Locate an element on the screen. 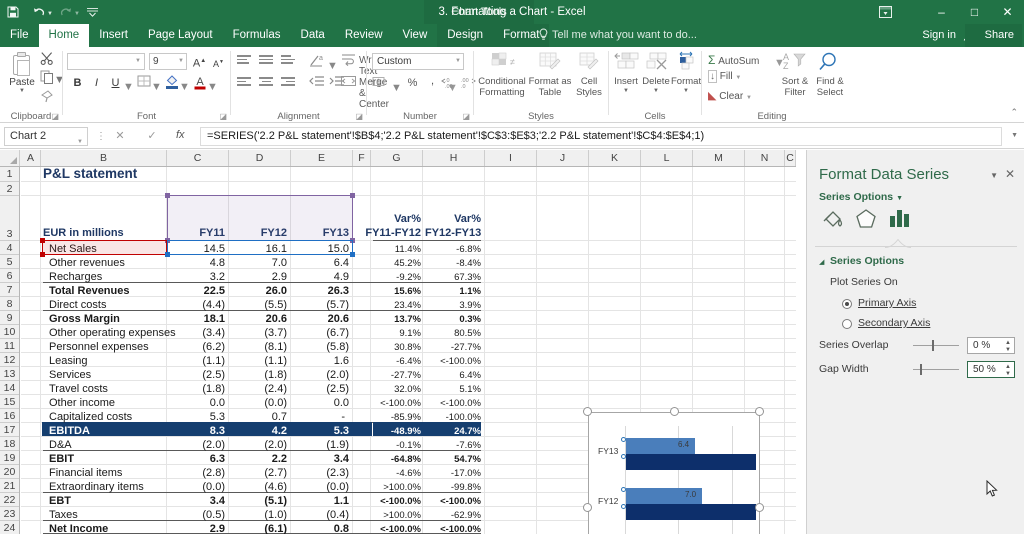  table-cell: 24.7% is located at coordinates (453, 432).